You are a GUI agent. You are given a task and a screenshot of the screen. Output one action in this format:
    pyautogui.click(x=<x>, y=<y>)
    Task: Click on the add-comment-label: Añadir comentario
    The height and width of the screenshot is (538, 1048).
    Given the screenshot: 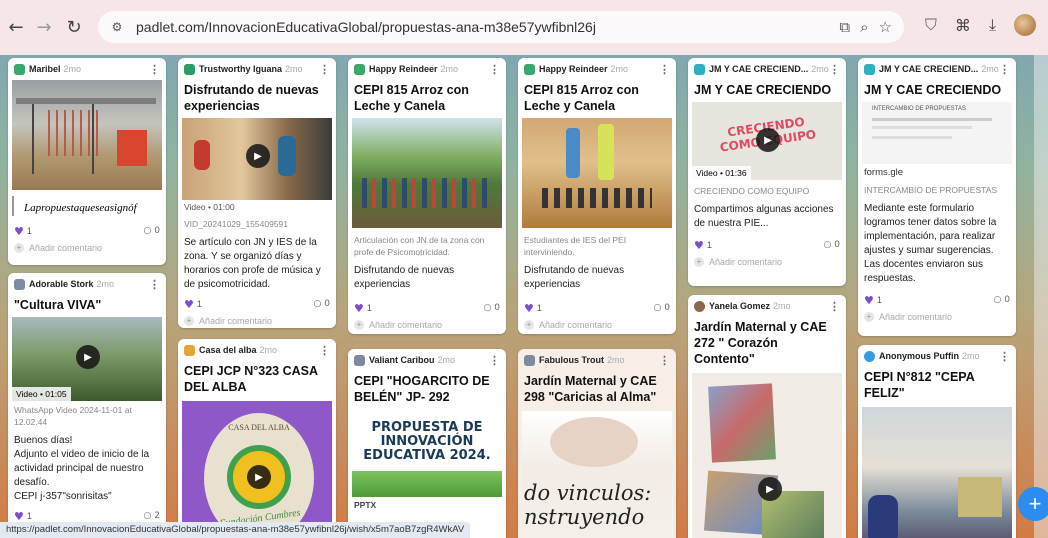 What is the action you would take?
    pyautogui.click(x=66, y=247)
    